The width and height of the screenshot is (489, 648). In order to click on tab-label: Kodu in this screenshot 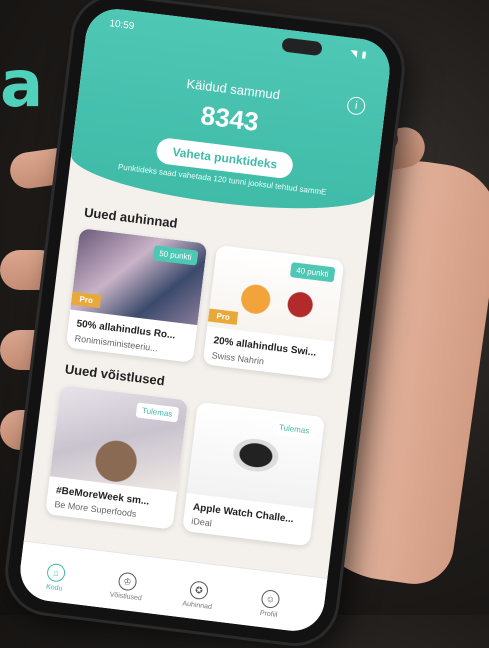, I will do `click(54, 588)`.